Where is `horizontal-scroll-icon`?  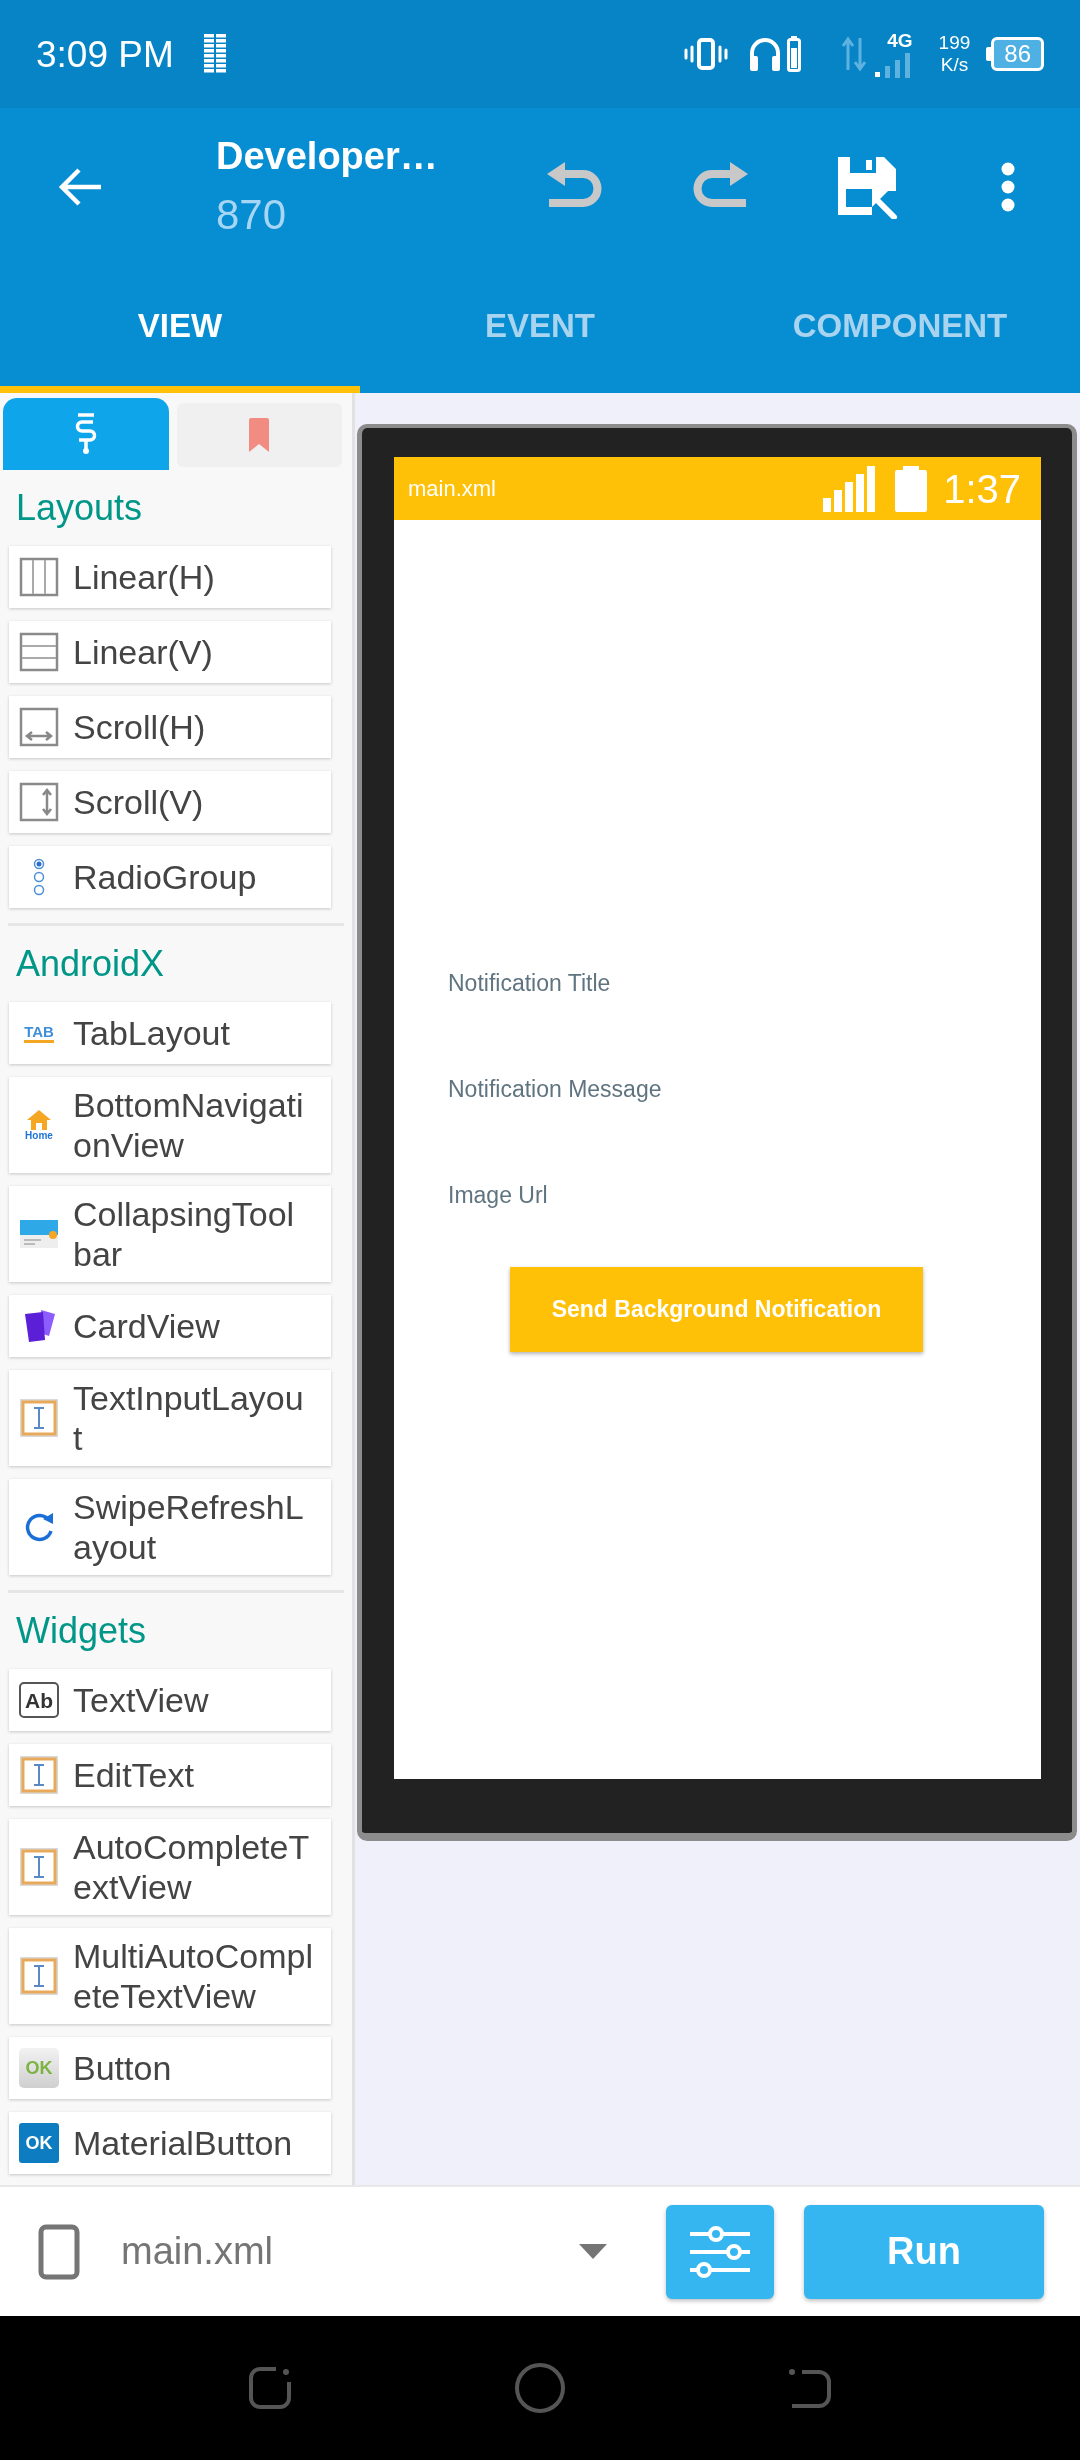
horizontal-scroll-icon is located at coordinates (39, 727).